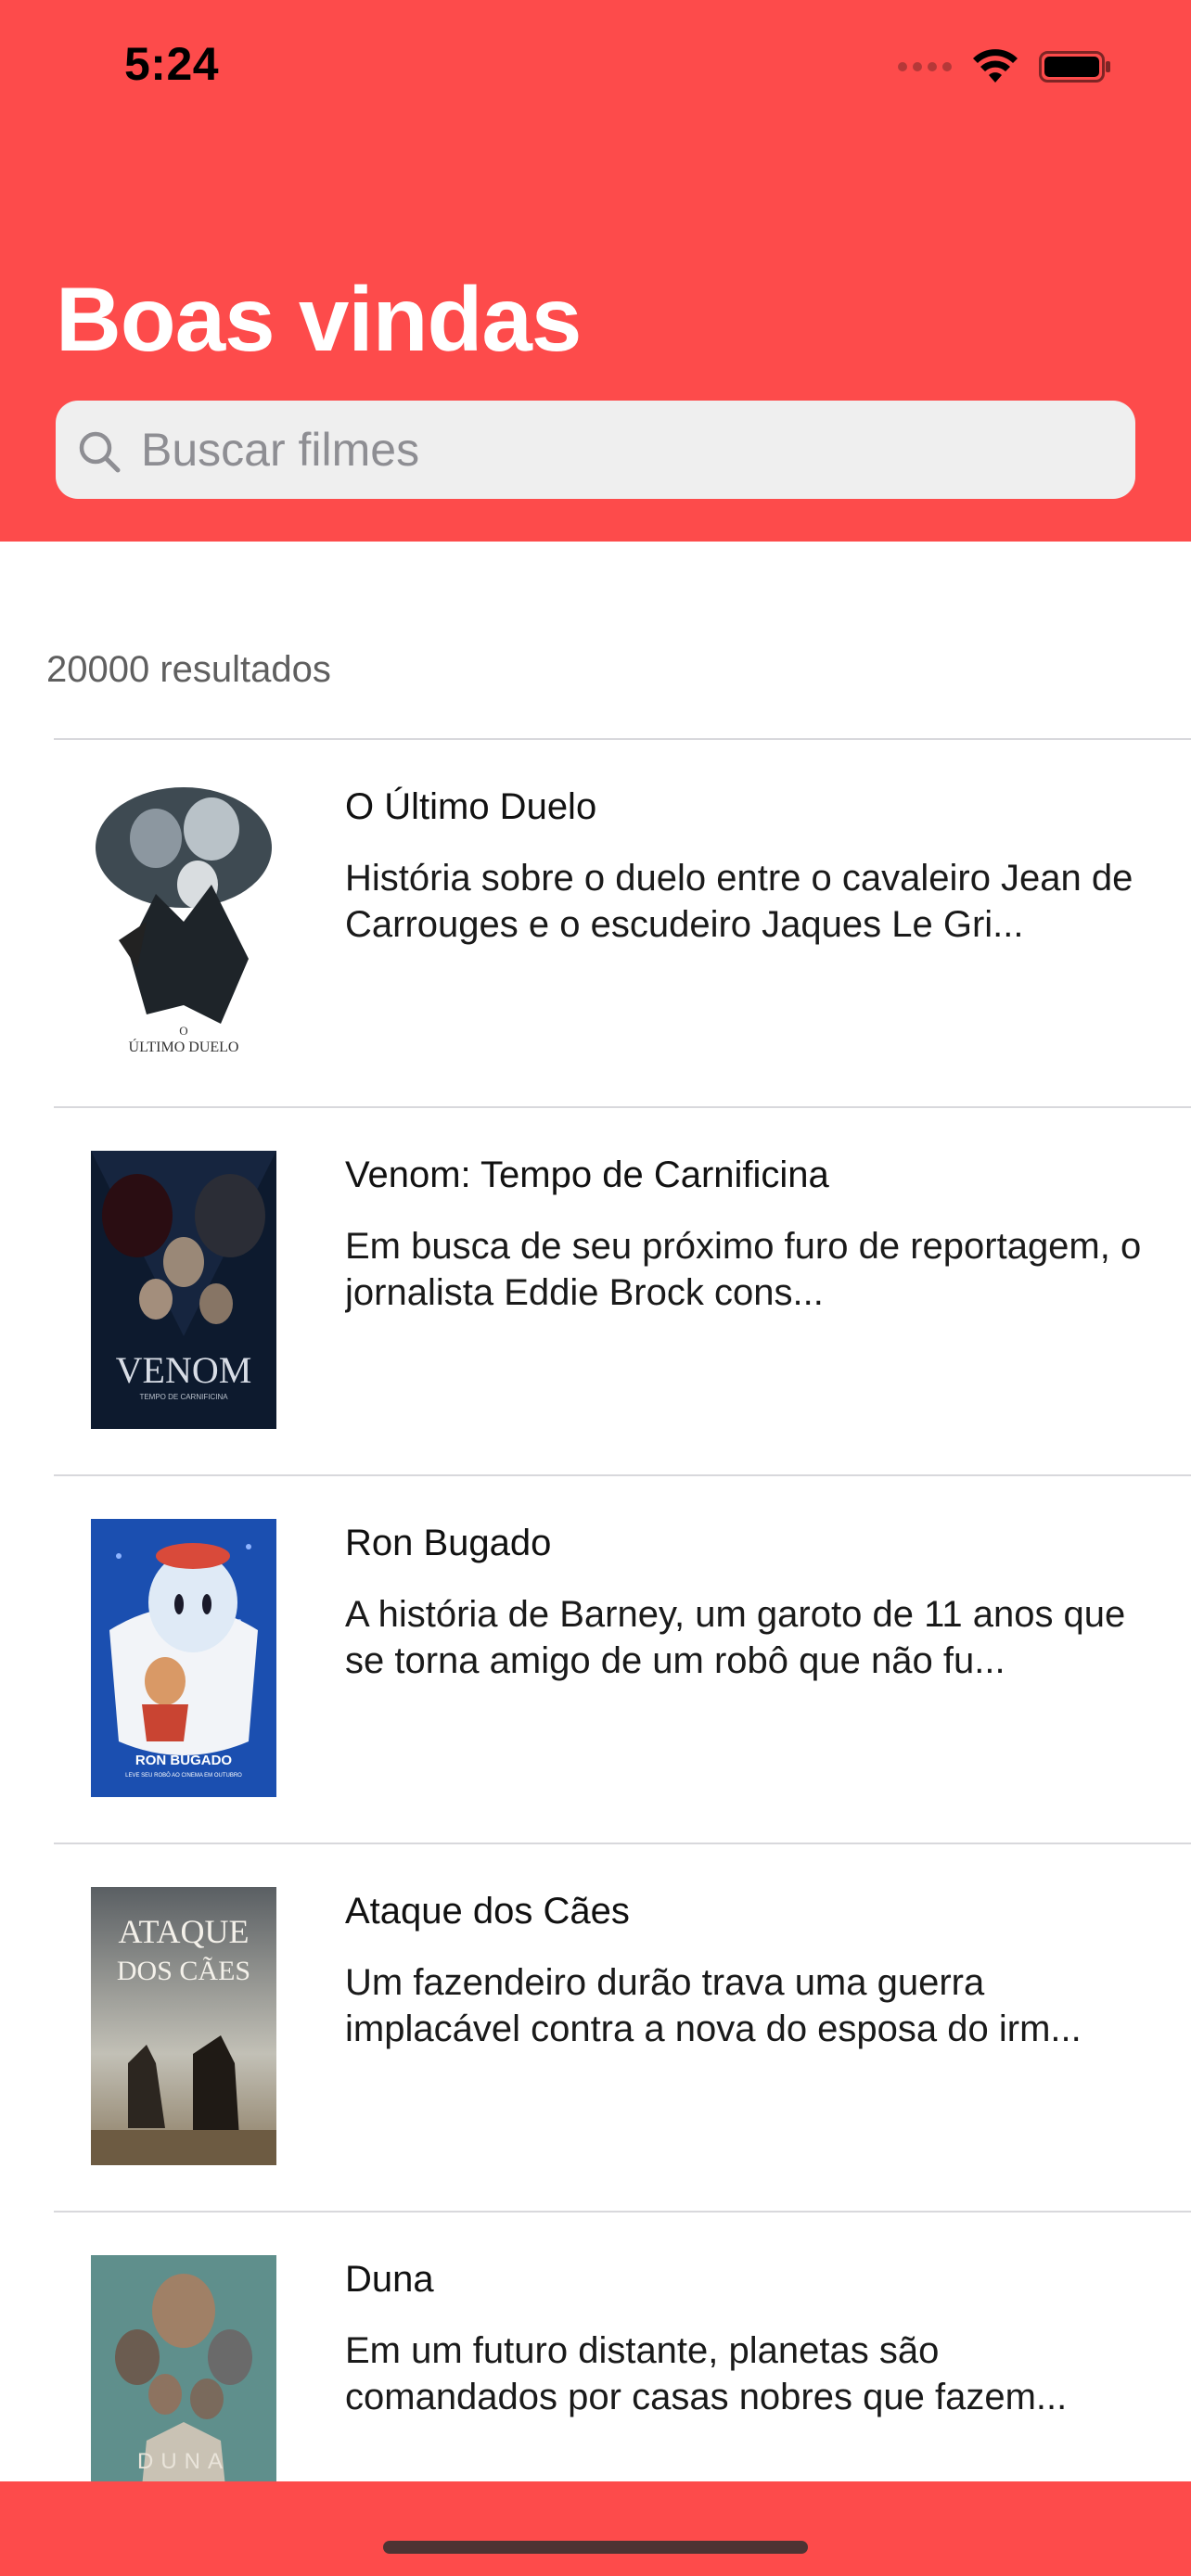 This screenshot has height=2576, width=1191. I want to click on movie-poster: VENOM TEMPO DE CARNIFICINA, so click(183, 1290).